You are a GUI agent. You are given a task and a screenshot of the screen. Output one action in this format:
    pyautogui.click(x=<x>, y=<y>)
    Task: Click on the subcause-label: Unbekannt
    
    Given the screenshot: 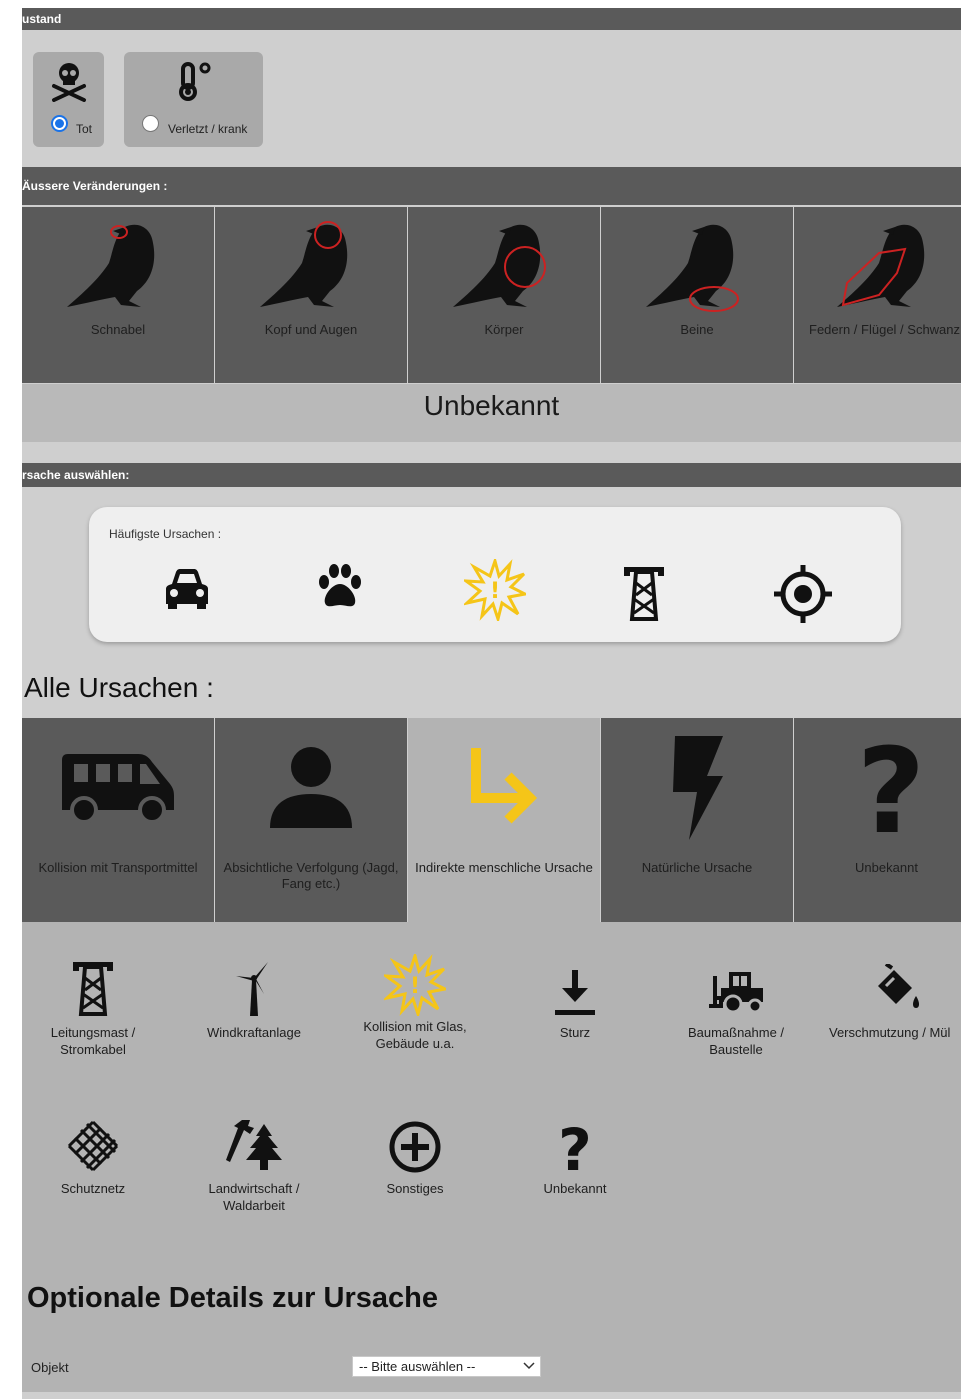 What is the action you would take?
    pyautogui.click(x=575, y=1188)
    